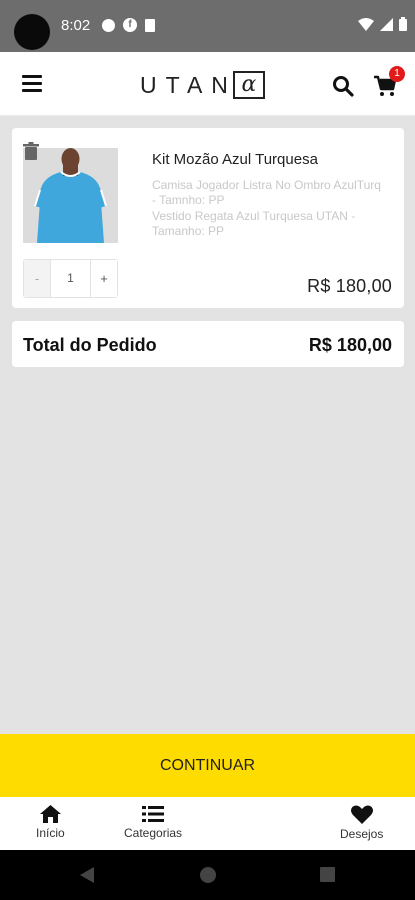  What do you see at coordinates (153, 814) in the screenshot?
I see `list-icon` at bounding box center [153, 814].